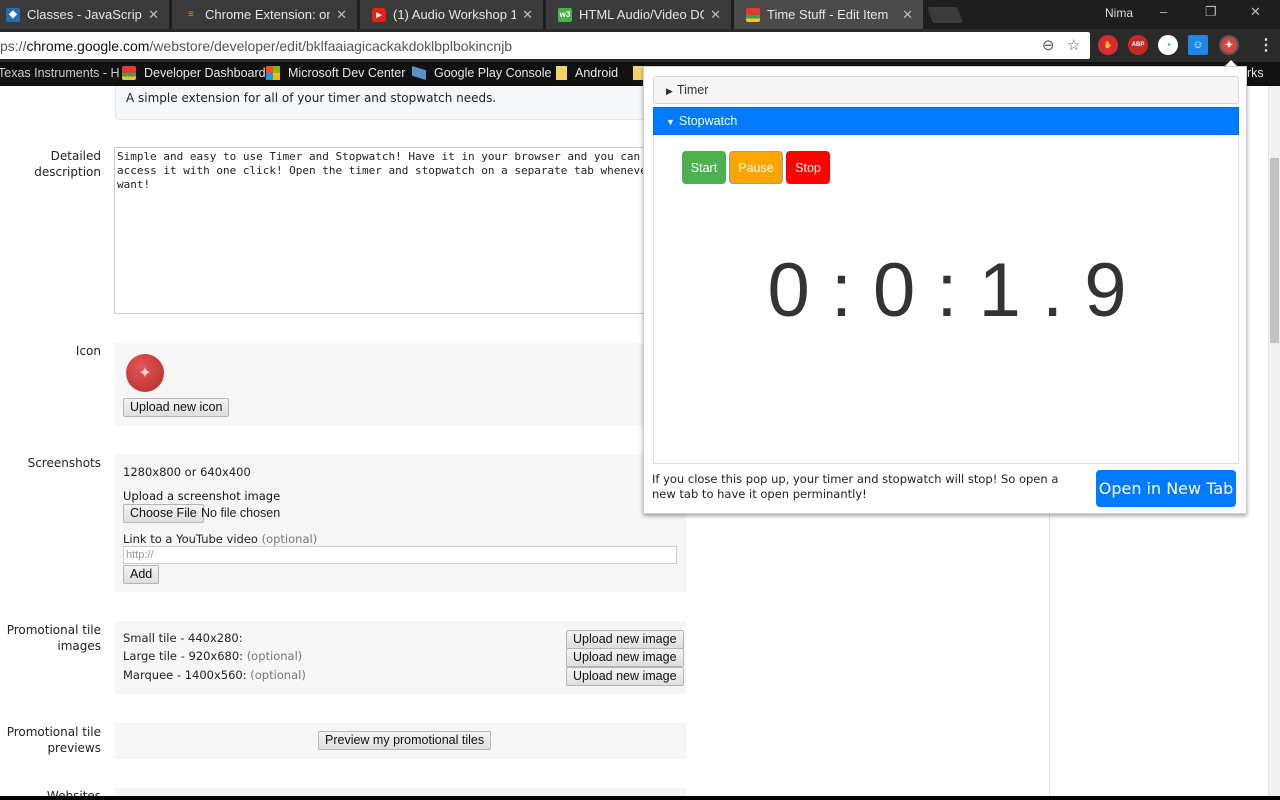 The height and width of the screenshot is (800, 1280). What do you see at coordinates (64, 463) in the screenshot?
I see `screenshots-label: Screenshots` at bounding box center [64, 463].